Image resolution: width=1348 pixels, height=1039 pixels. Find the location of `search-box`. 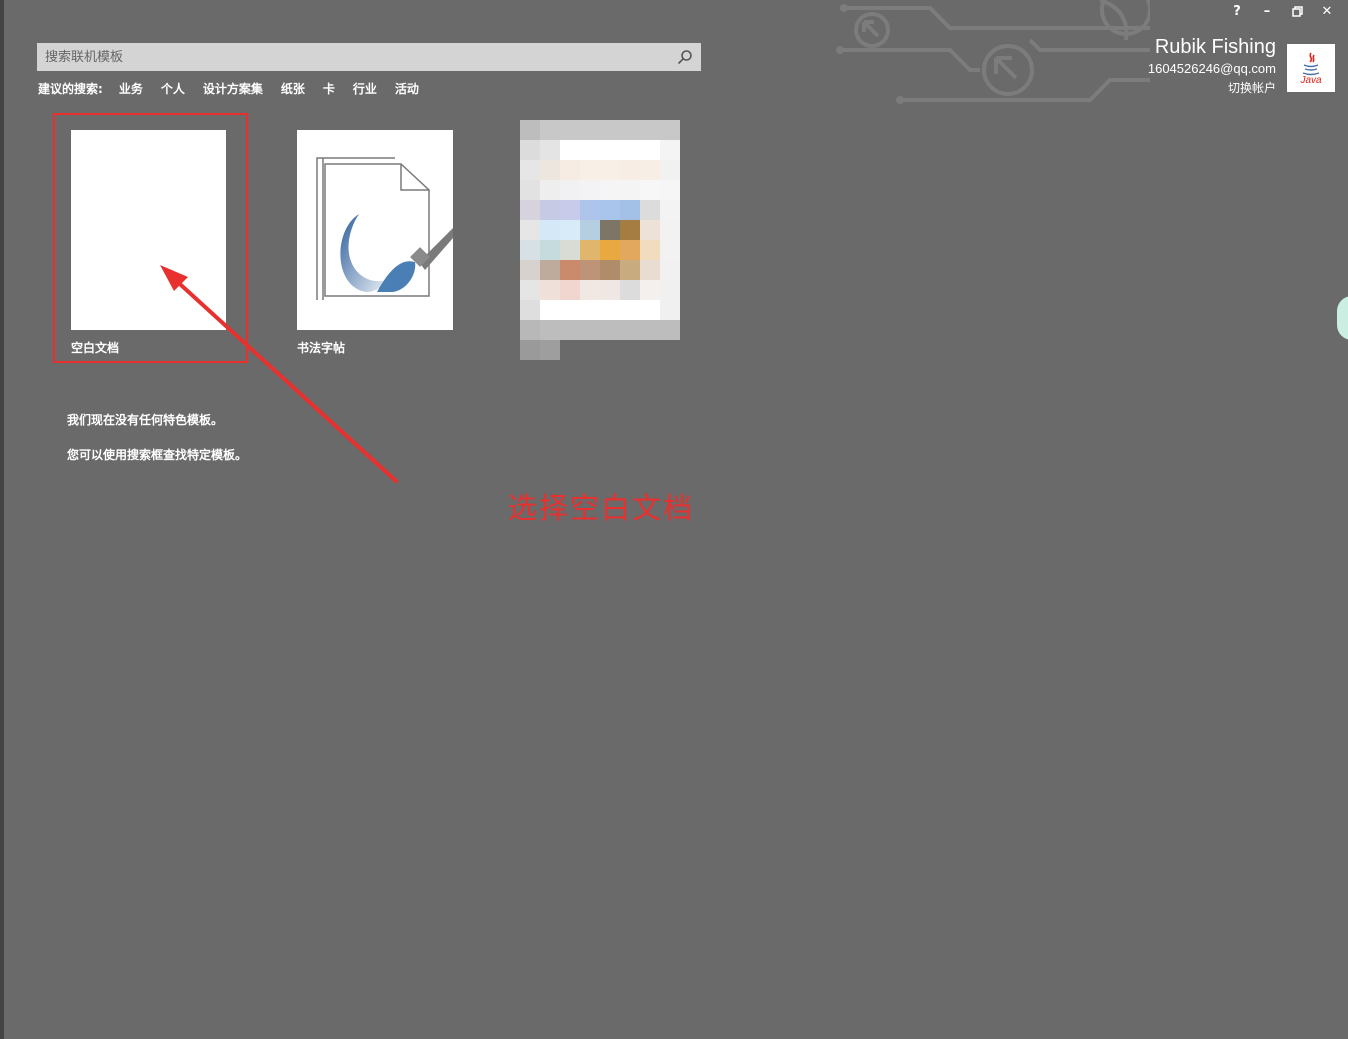

search-box is located at coordinates (369, 57).